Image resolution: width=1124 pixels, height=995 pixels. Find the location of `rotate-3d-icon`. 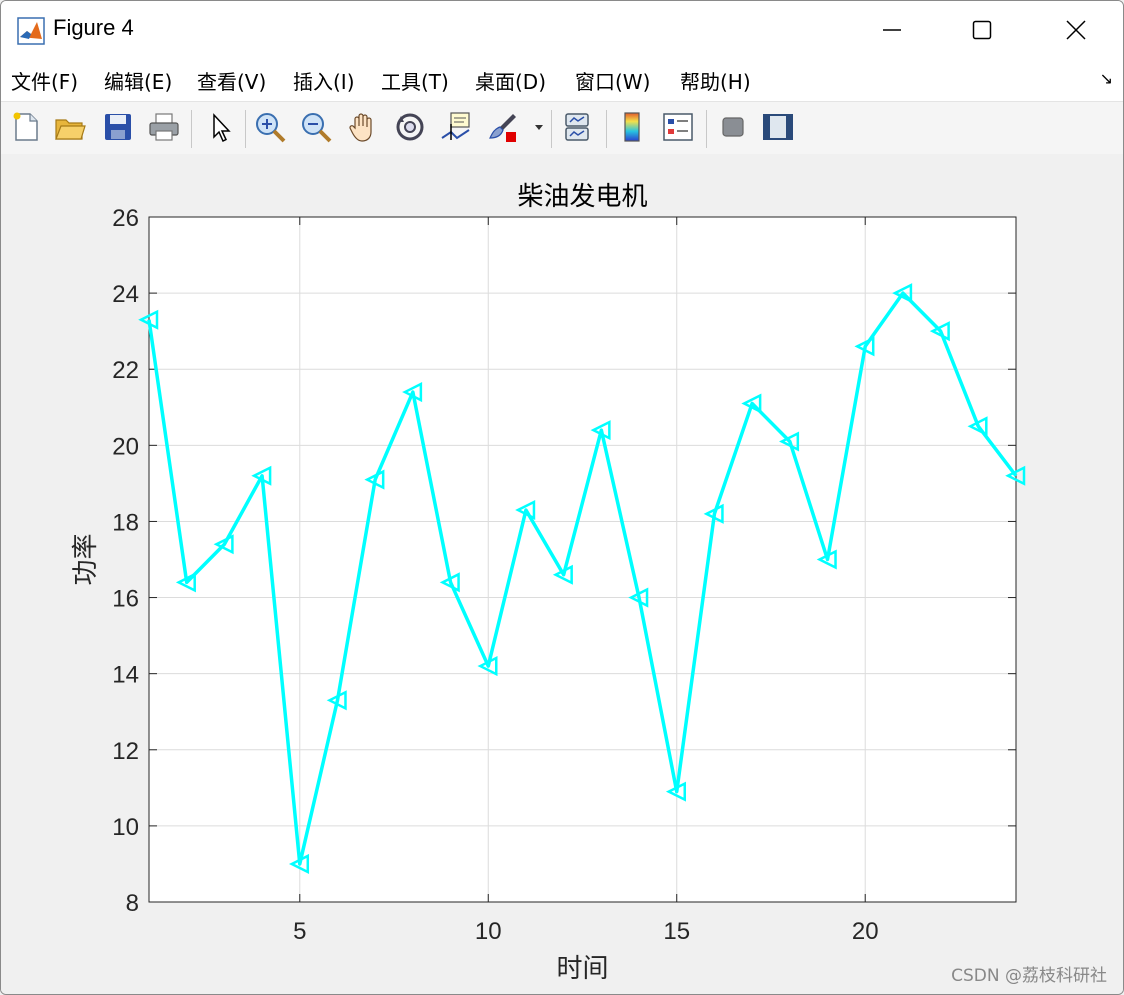

rotate-3d-icon is located at coordinates (410, 127).